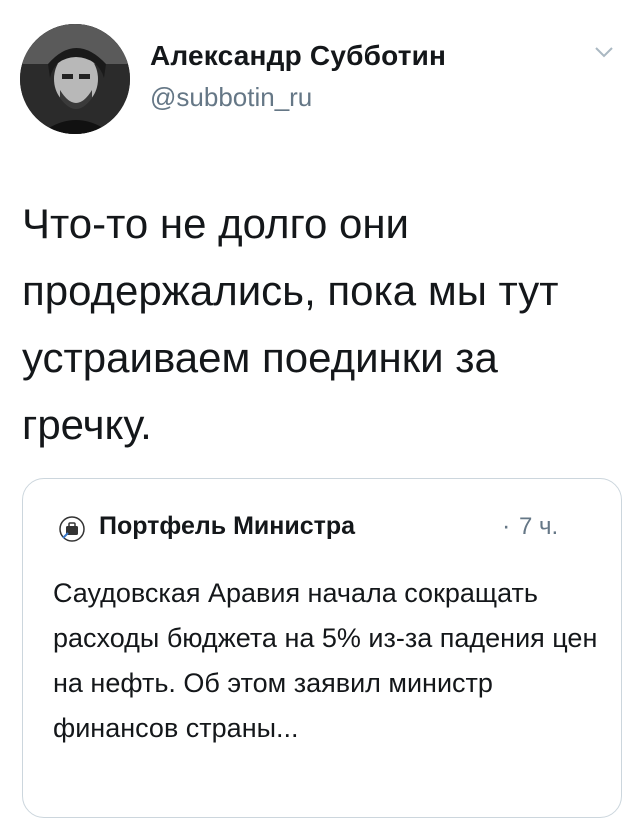 The height and width of the screenshot is (824, 637). Describe the element at coordinates (231, 97) in the screenshot. I see `author-handle: @subbotin_ru` at that location.